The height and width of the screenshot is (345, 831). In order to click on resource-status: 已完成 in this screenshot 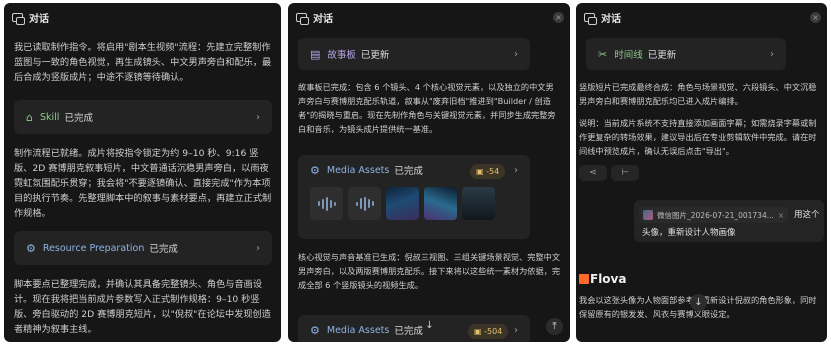, I will do `click(163, 249)`.